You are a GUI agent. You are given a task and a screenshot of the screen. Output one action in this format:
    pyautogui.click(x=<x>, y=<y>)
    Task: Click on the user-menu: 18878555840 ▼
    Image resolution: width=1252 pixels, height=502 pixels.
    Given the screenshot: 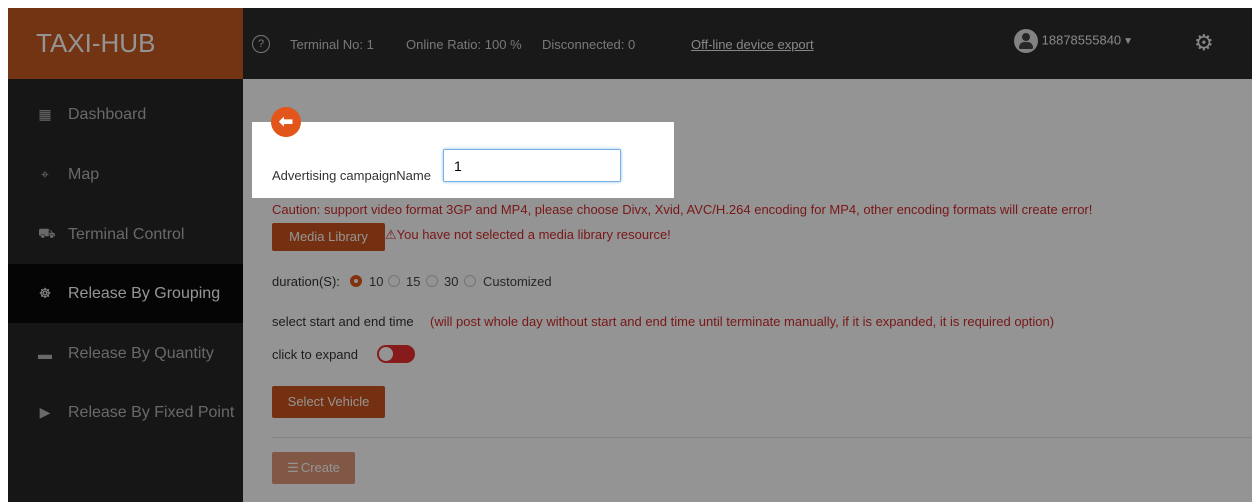 What is the action you would take?
    pyautogui.click(x=1073, y=41)
    